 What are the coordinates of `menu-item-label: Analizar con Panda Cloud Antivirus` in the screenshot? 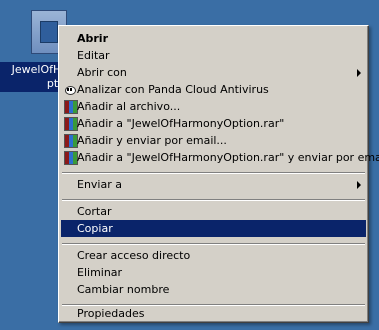 It's located at (173, 89).